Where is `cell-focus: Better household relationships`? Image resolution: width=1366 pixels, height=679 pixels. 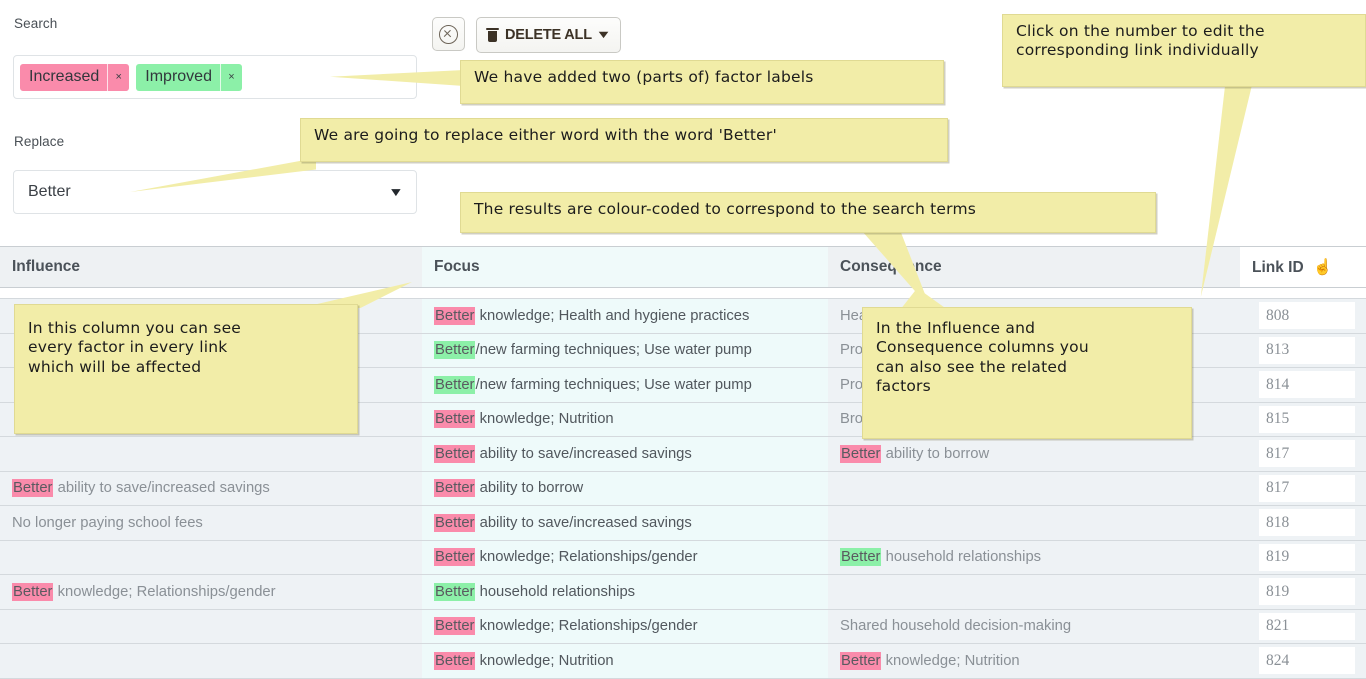
cell-focus: Better household relationships is located at coordinates (625, 592).